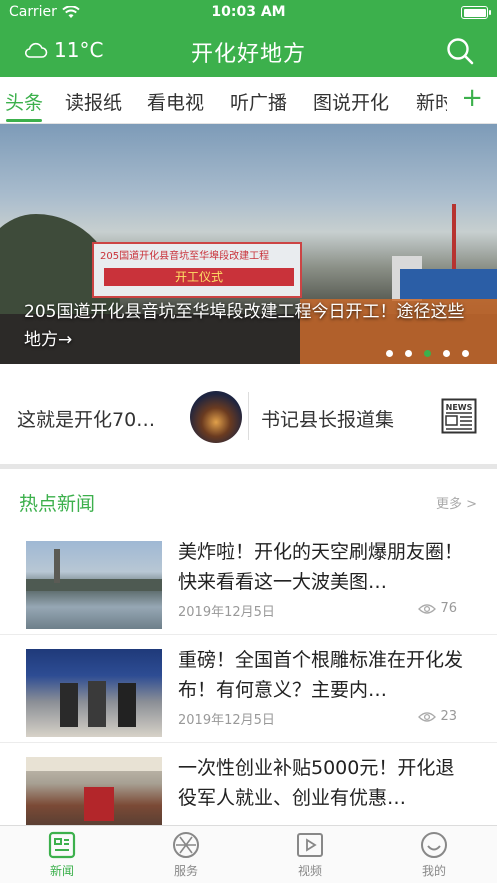  Describe the element at coordinates (258, 101) in the screenshot. I see `tab-radio: 听广播` at that location.